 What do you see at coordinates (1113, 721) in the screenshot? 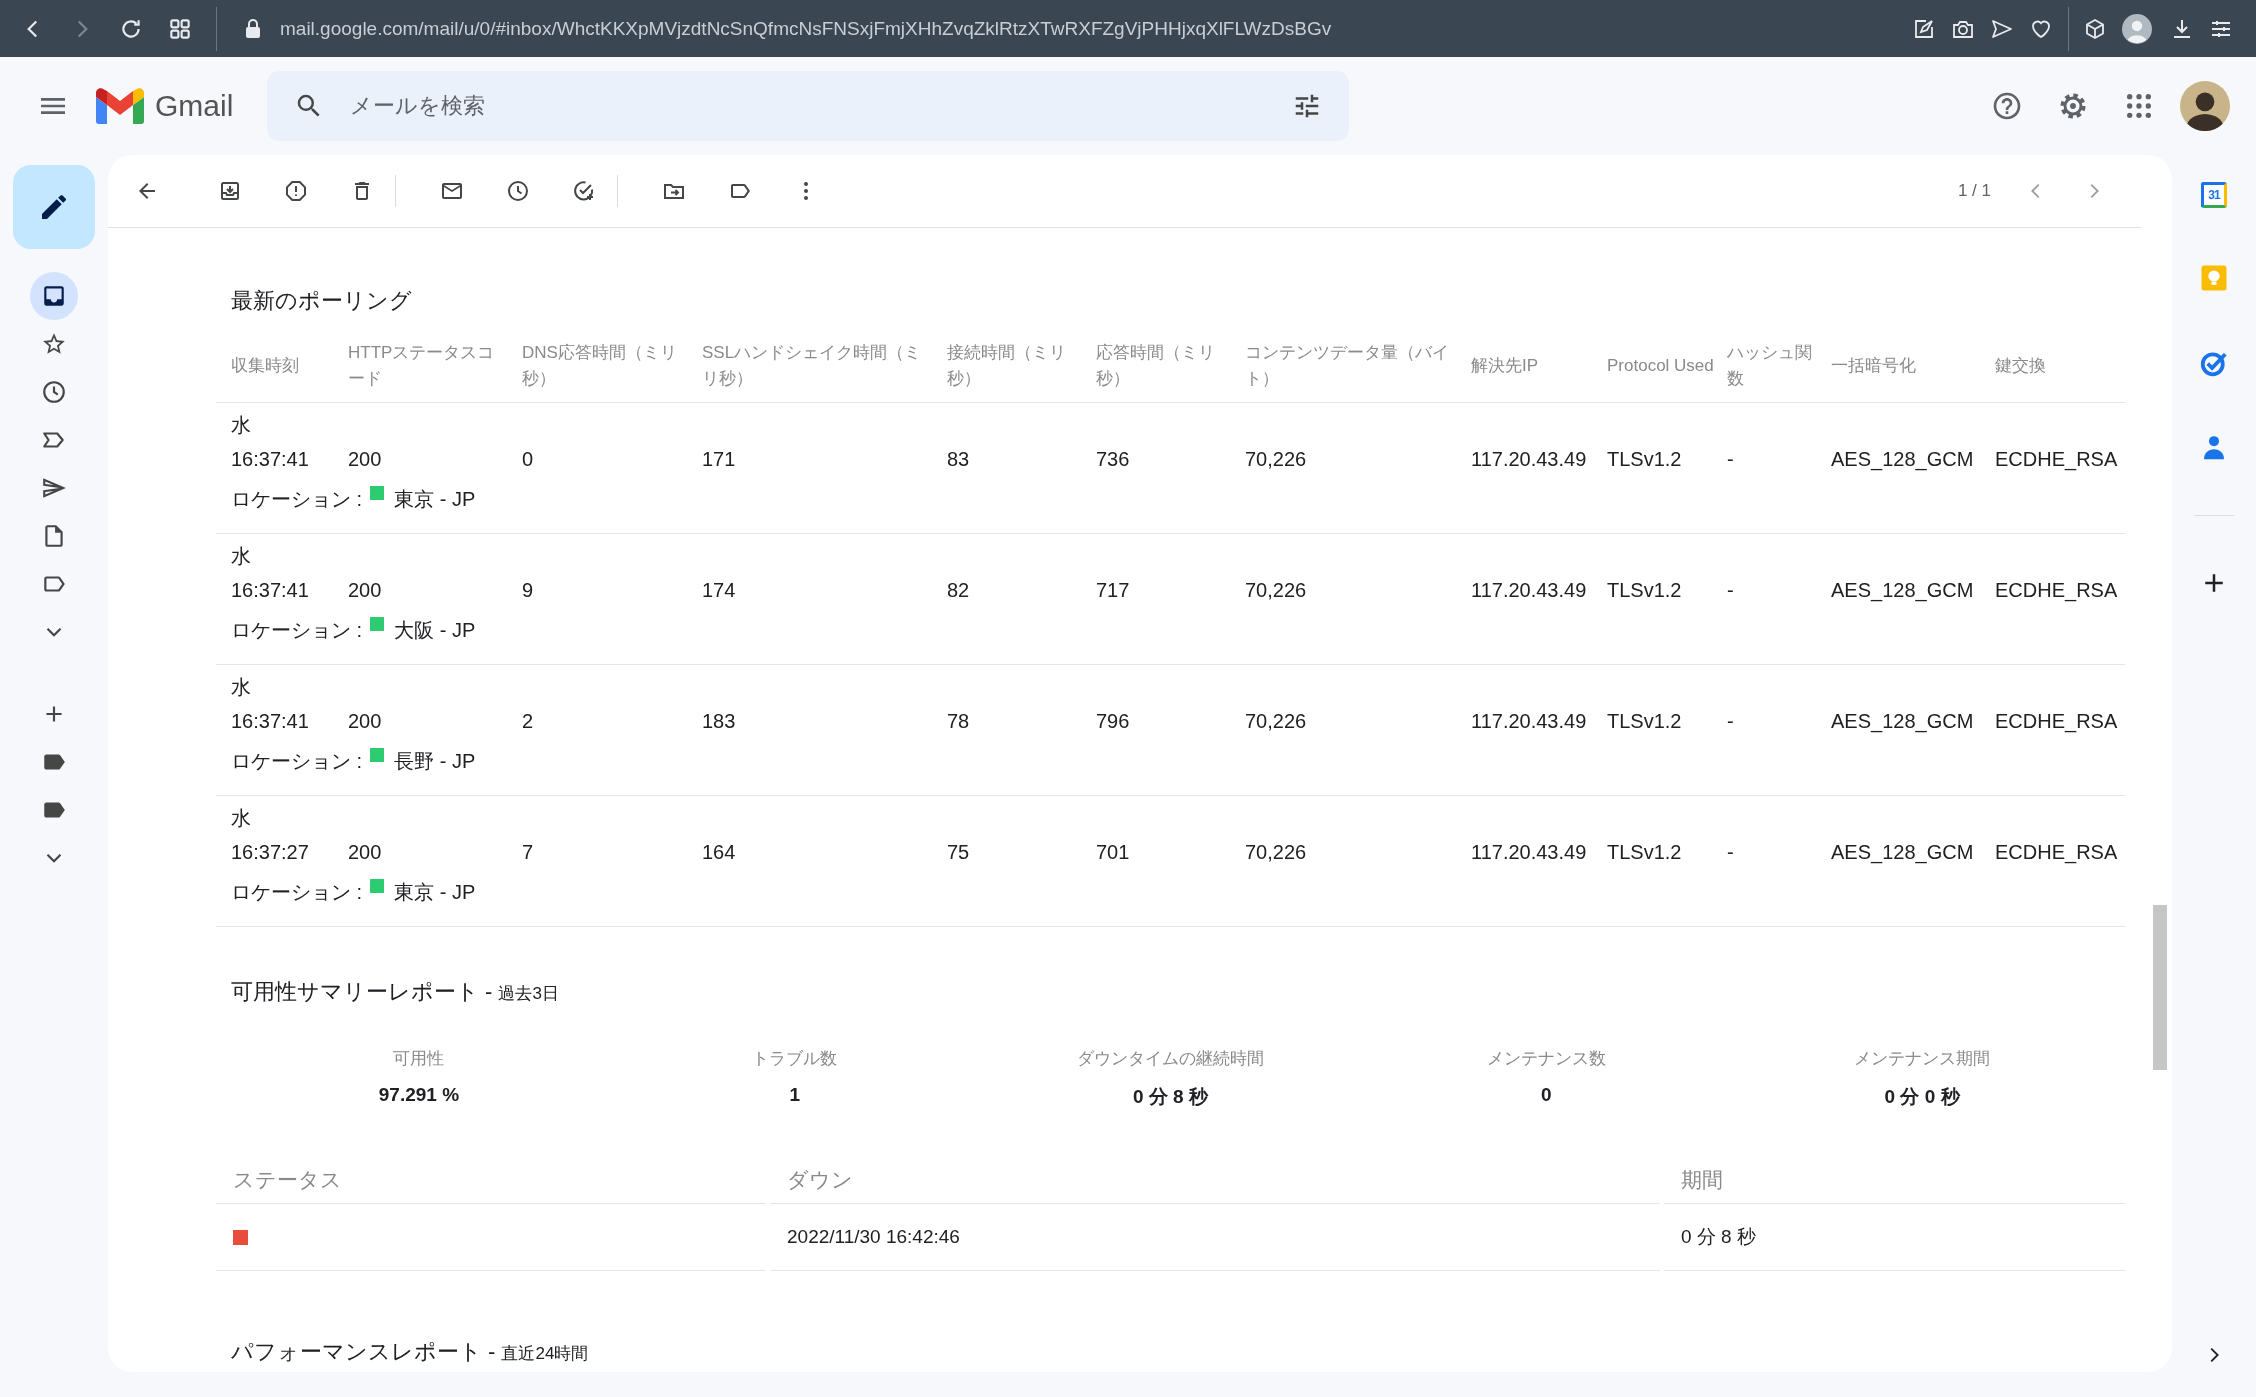
I see `table-cell-text: 796` at bounding box center [1113, 721].